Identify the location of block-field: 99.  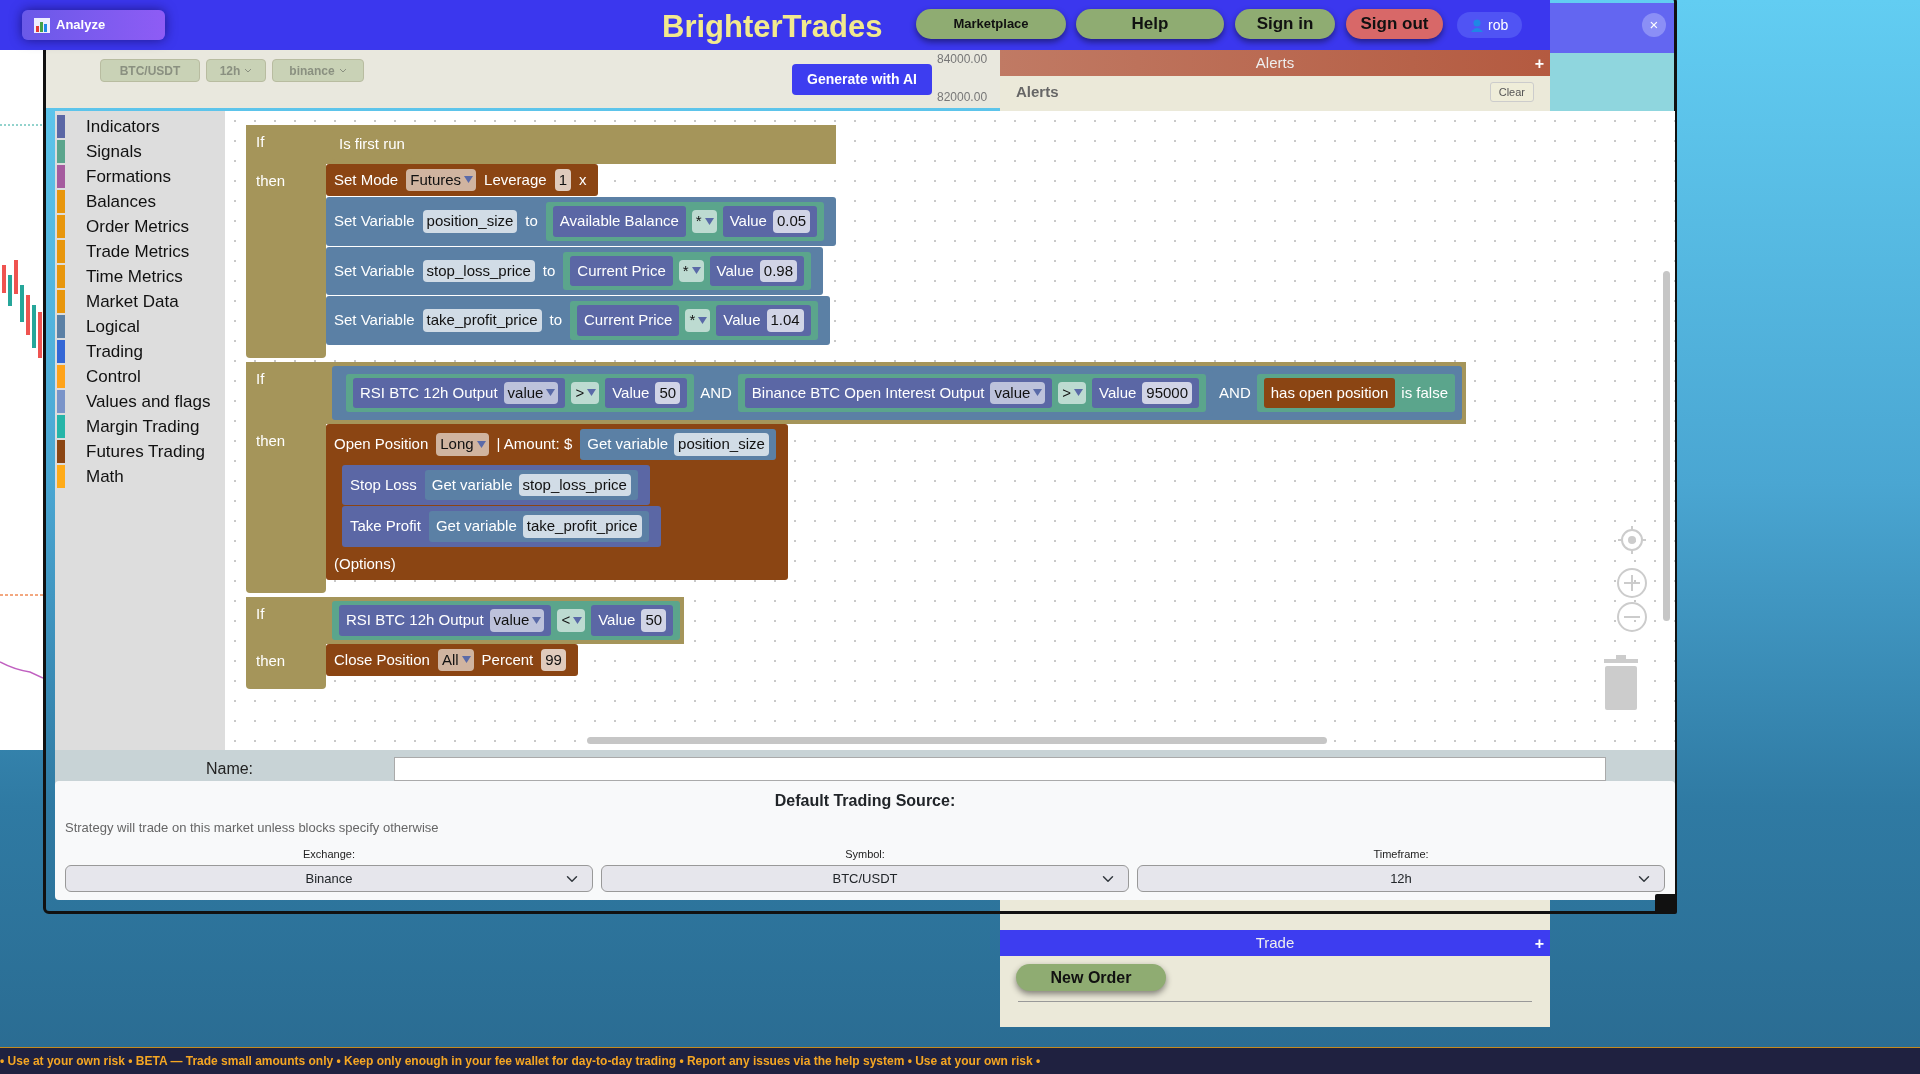
(553, 659).